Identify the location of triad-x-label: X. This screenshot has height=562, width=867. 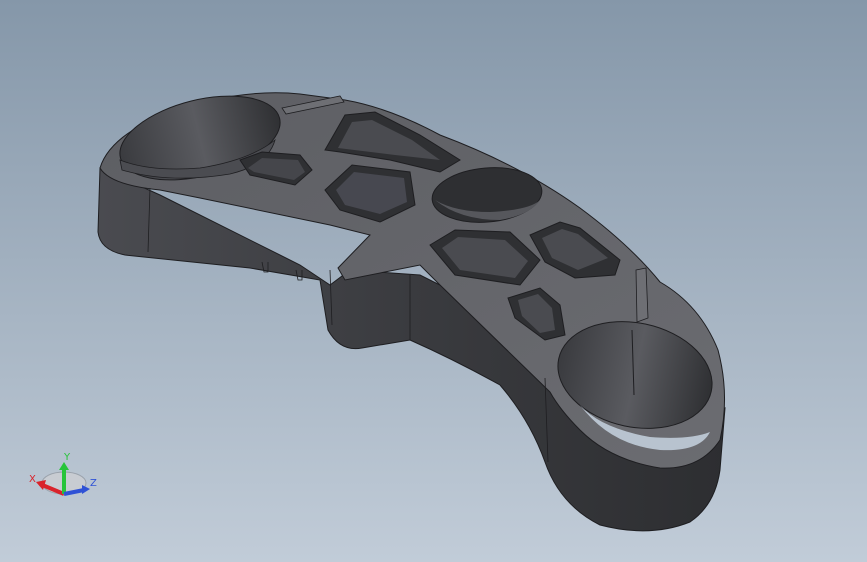
(32, 479).